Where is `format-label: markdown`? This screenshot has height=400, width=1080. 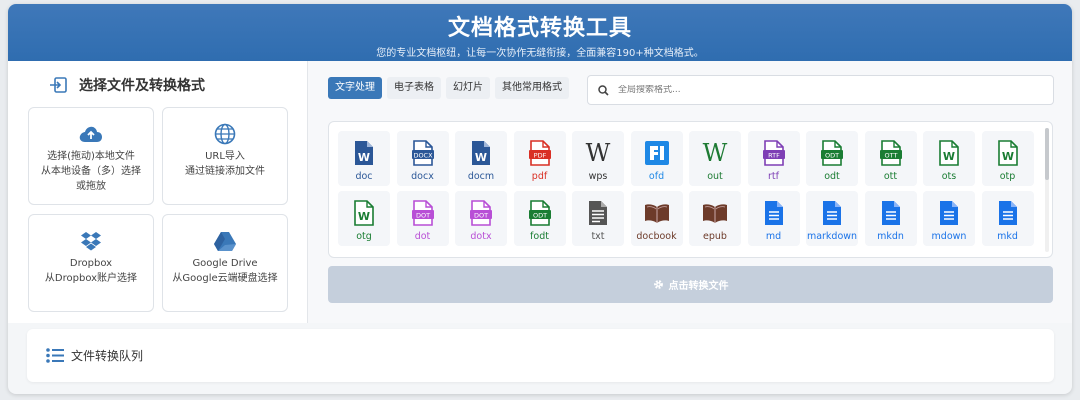
format-label: markdown is located at coordinates (832, 236).